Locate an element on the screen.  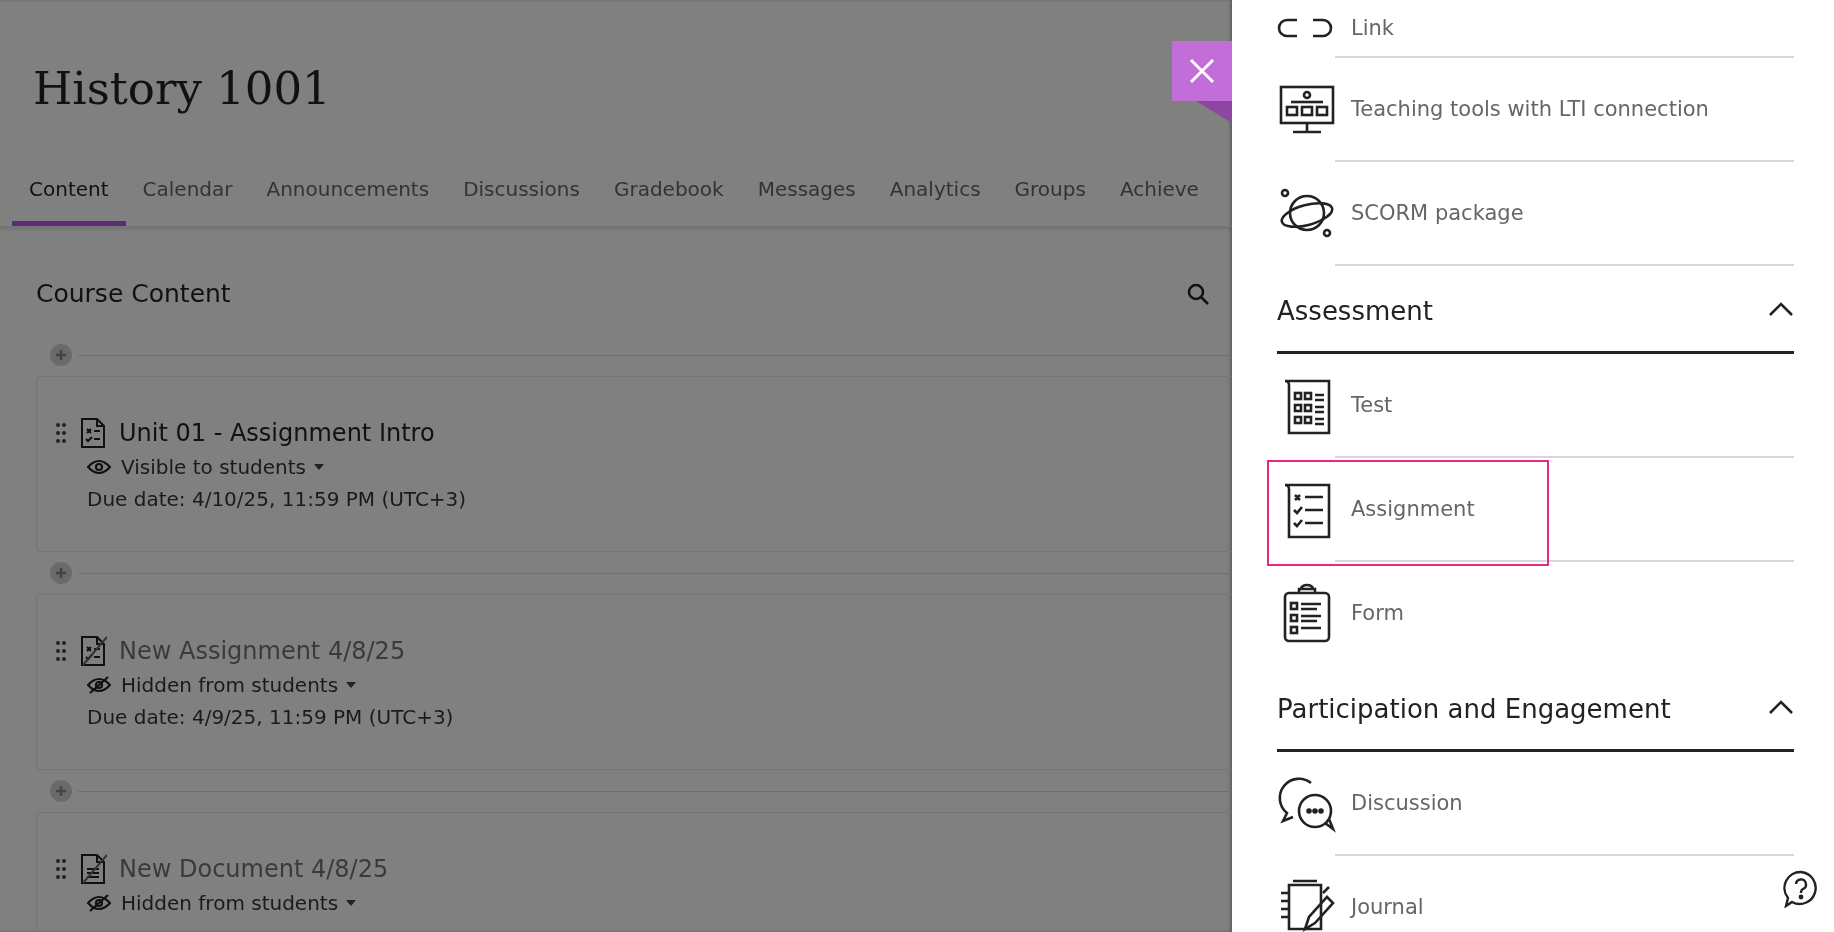
section-heading: Course Content is located at coordinates (133, 293).